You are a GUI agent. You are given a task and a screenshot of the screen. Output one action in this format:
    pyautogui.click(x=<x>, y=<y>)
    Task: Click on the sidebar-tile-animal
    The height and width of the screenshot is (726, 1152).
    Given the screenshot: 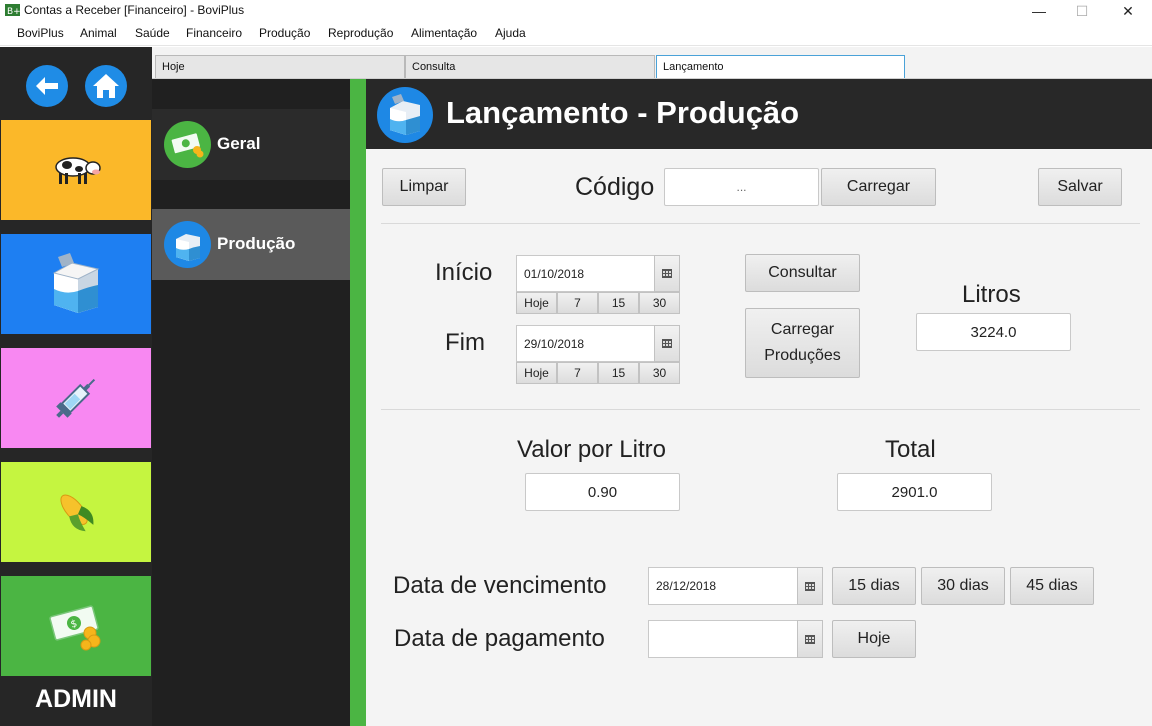 What is the action you would take?
    pyautogui.click(x=76, y=170)
    